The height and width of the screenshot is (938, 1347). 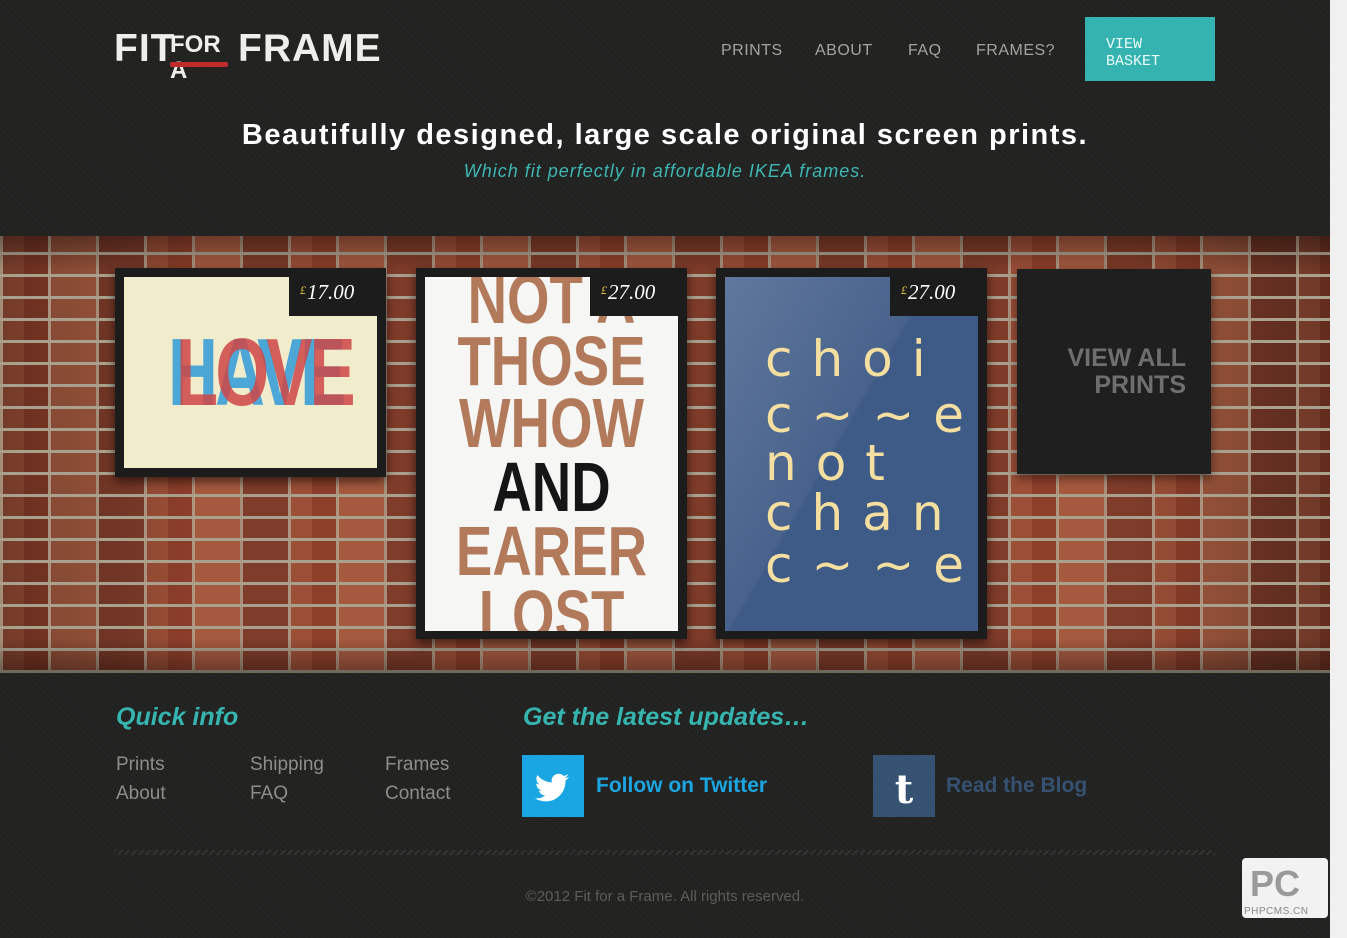 What do you see at coordinates (141, 794) in the screenshot?
I see `footer-link-about: About` at bounding box center [141, 794].